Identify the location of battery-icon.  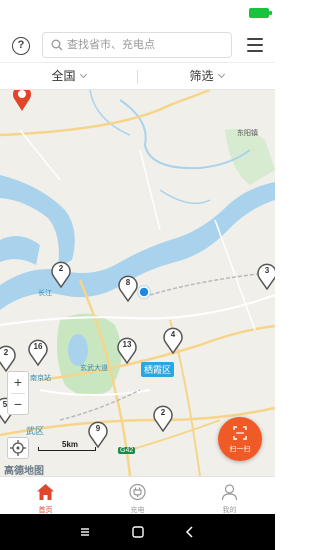
(259, 13).